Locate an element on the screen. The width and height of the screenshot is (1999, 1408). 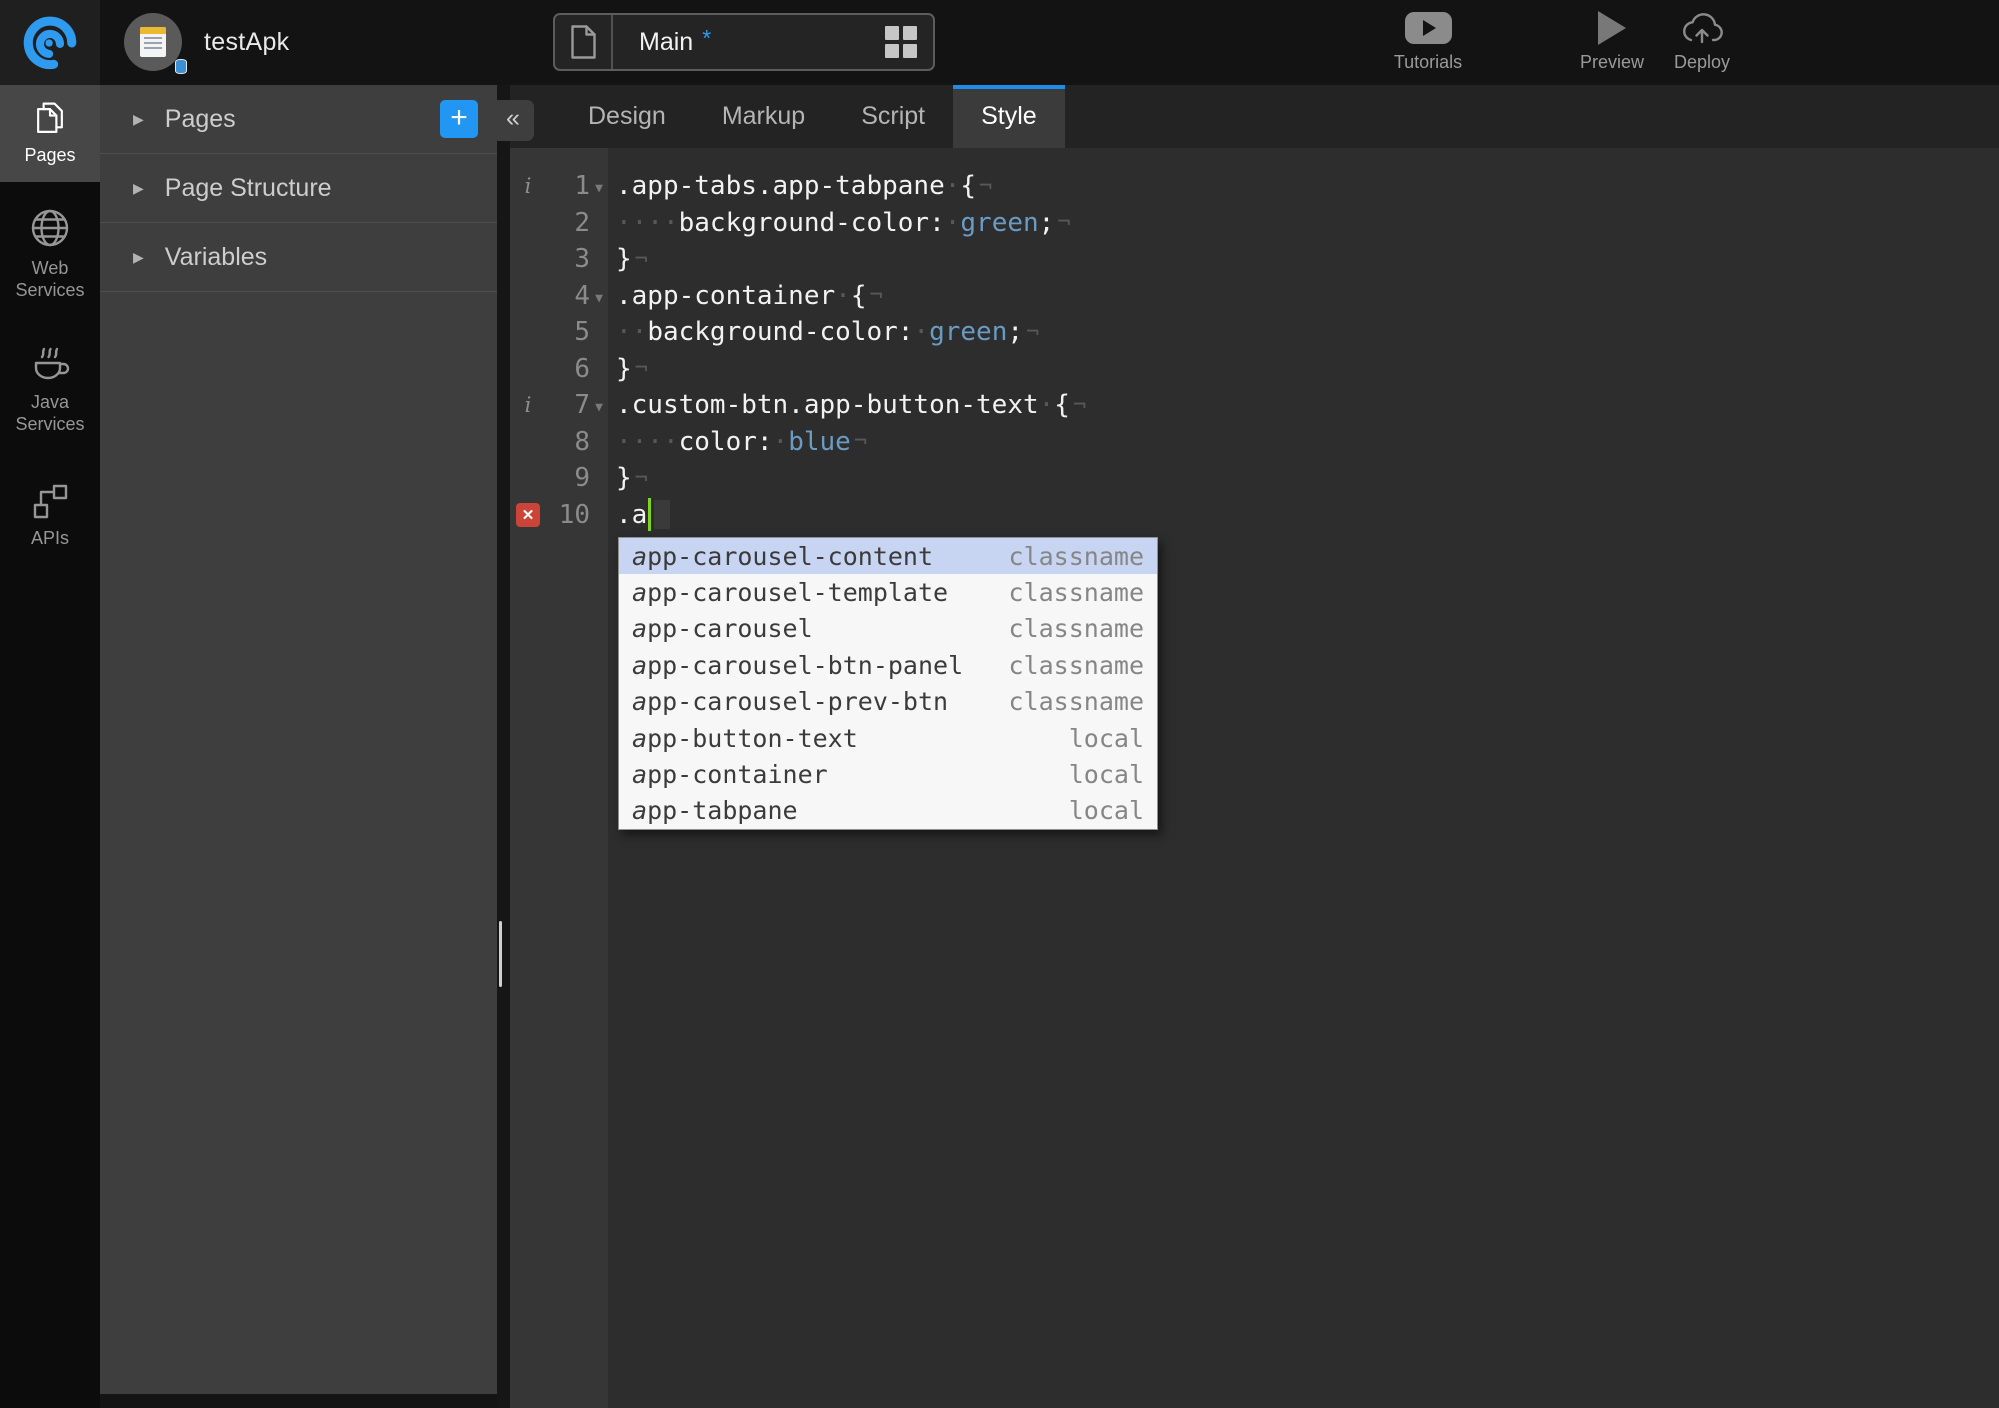
line-number: 10 is located at coordinates (574, 514).